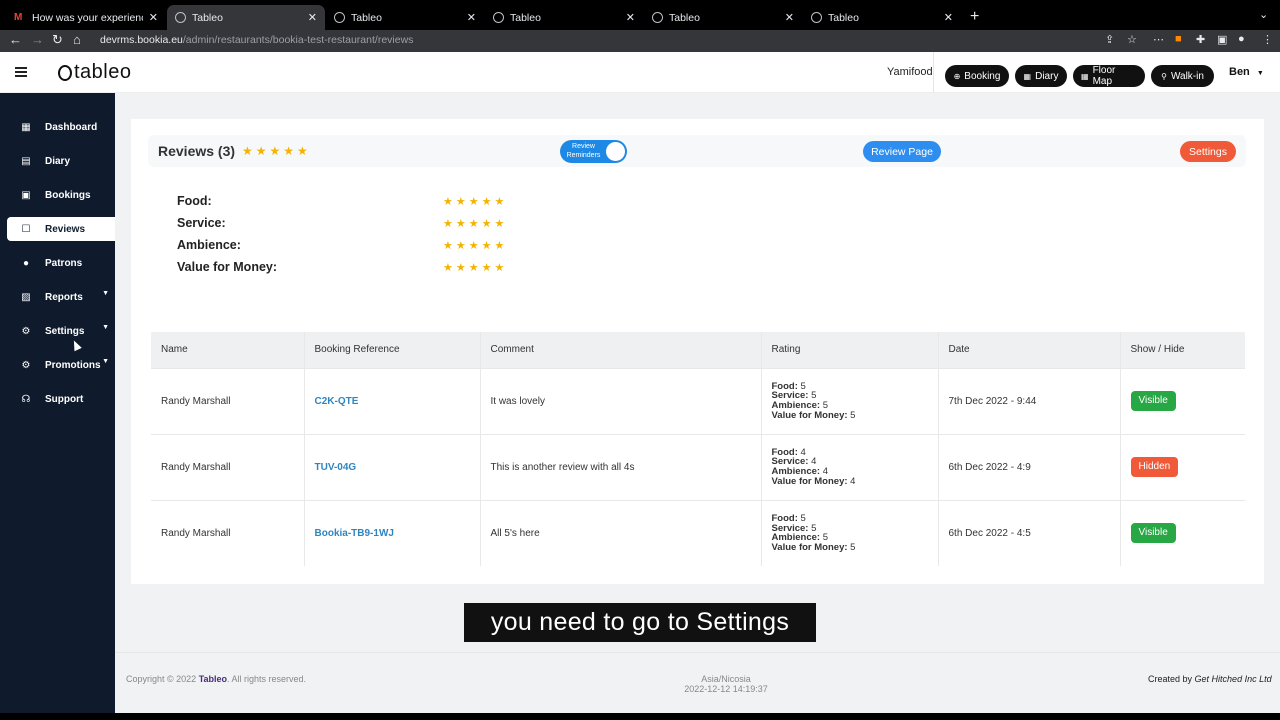 This screenshot has width=1280, height=720. I want to click on cell-comment: All 5's here, so click(621, 532).